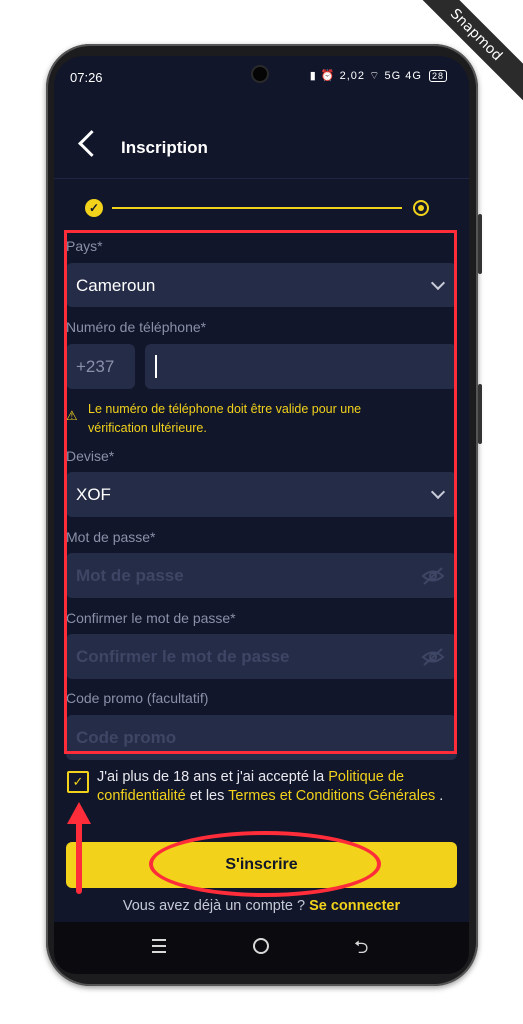  I want to click on step-2-current-icon, so click(421, 208).